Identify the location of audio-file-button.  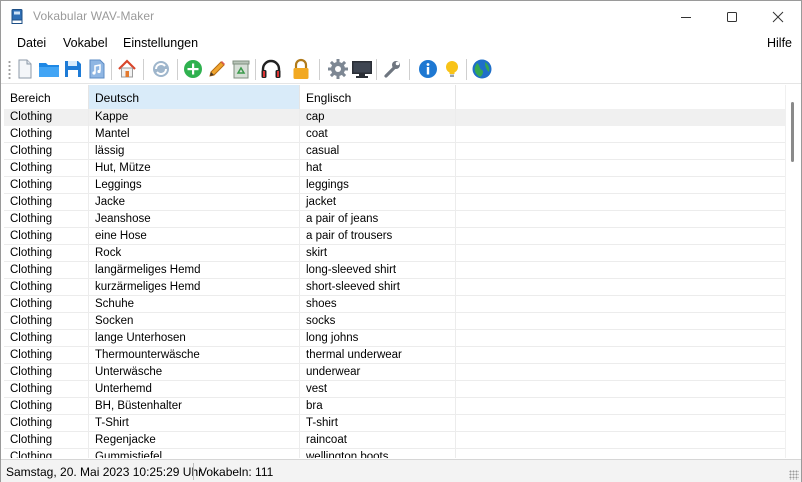
(97, 69).